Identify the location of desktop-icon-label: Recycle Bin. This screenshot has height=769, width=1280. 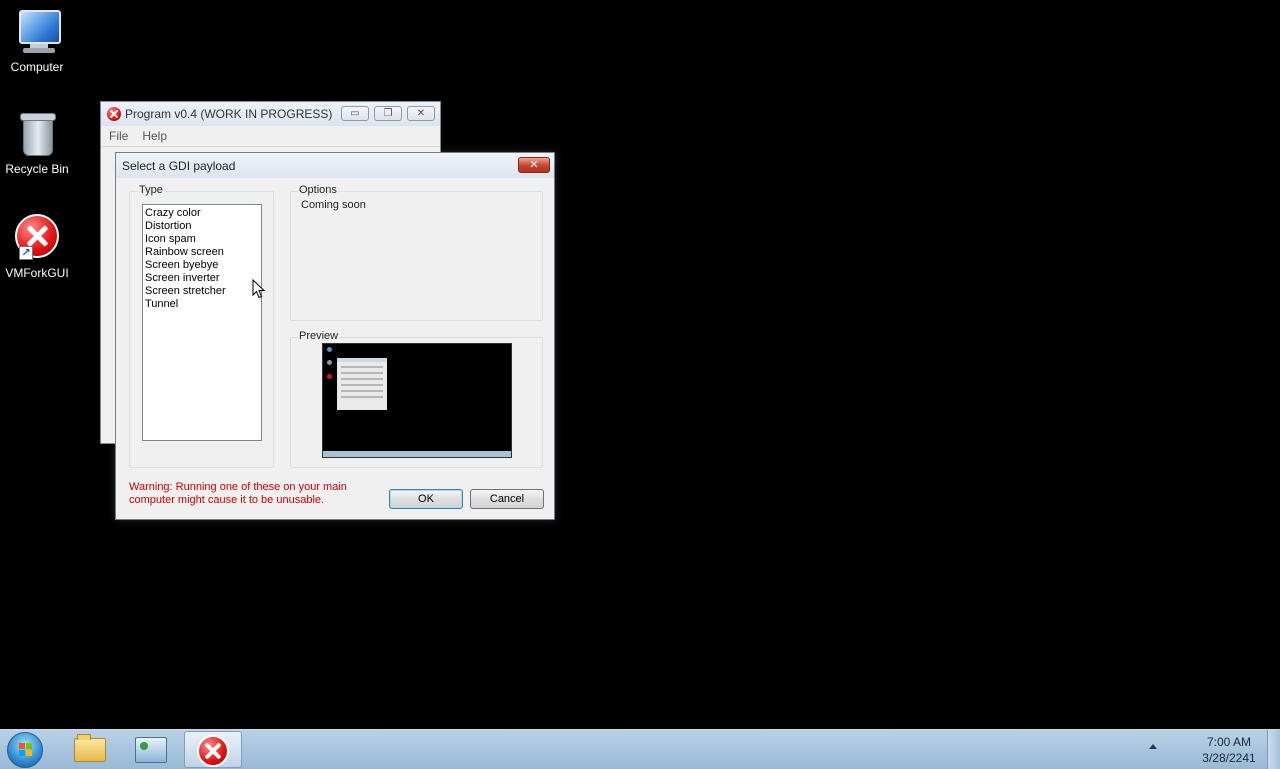
(37, 169).